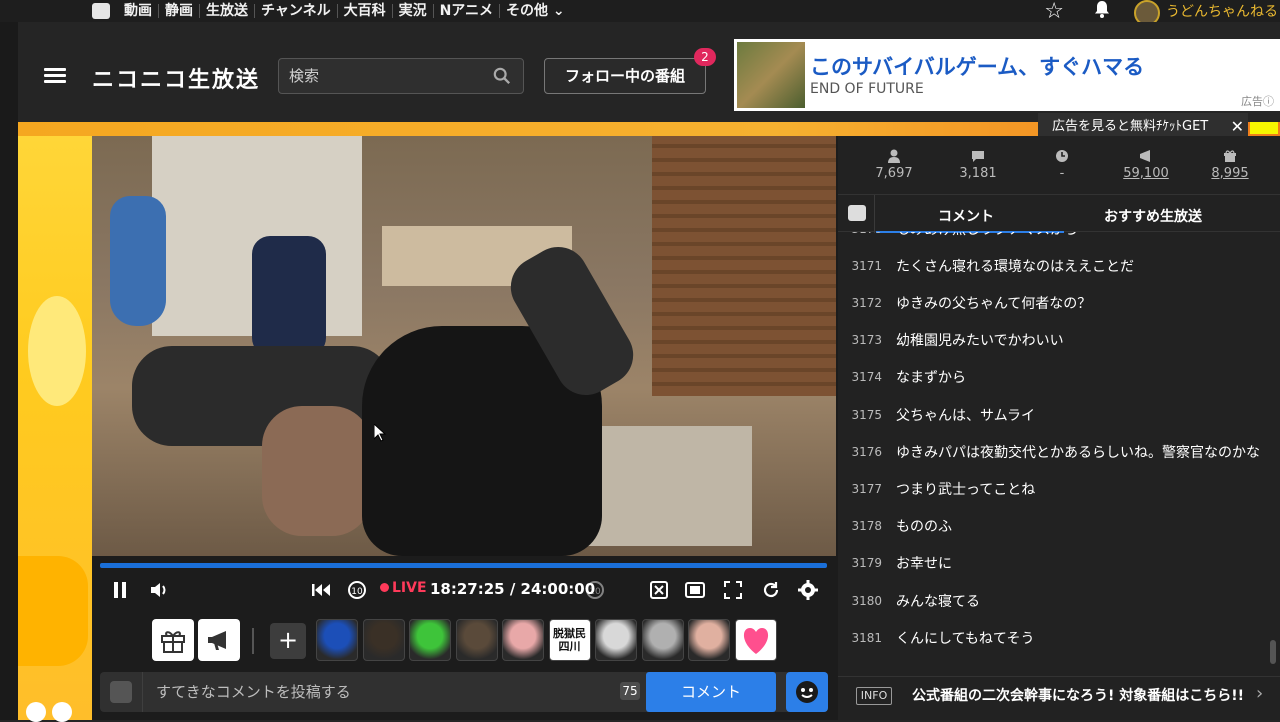  What do you see at coordinates (430, 640) in the screenshot?
I see `stamp-green-face` at bounding box center [430, 640].